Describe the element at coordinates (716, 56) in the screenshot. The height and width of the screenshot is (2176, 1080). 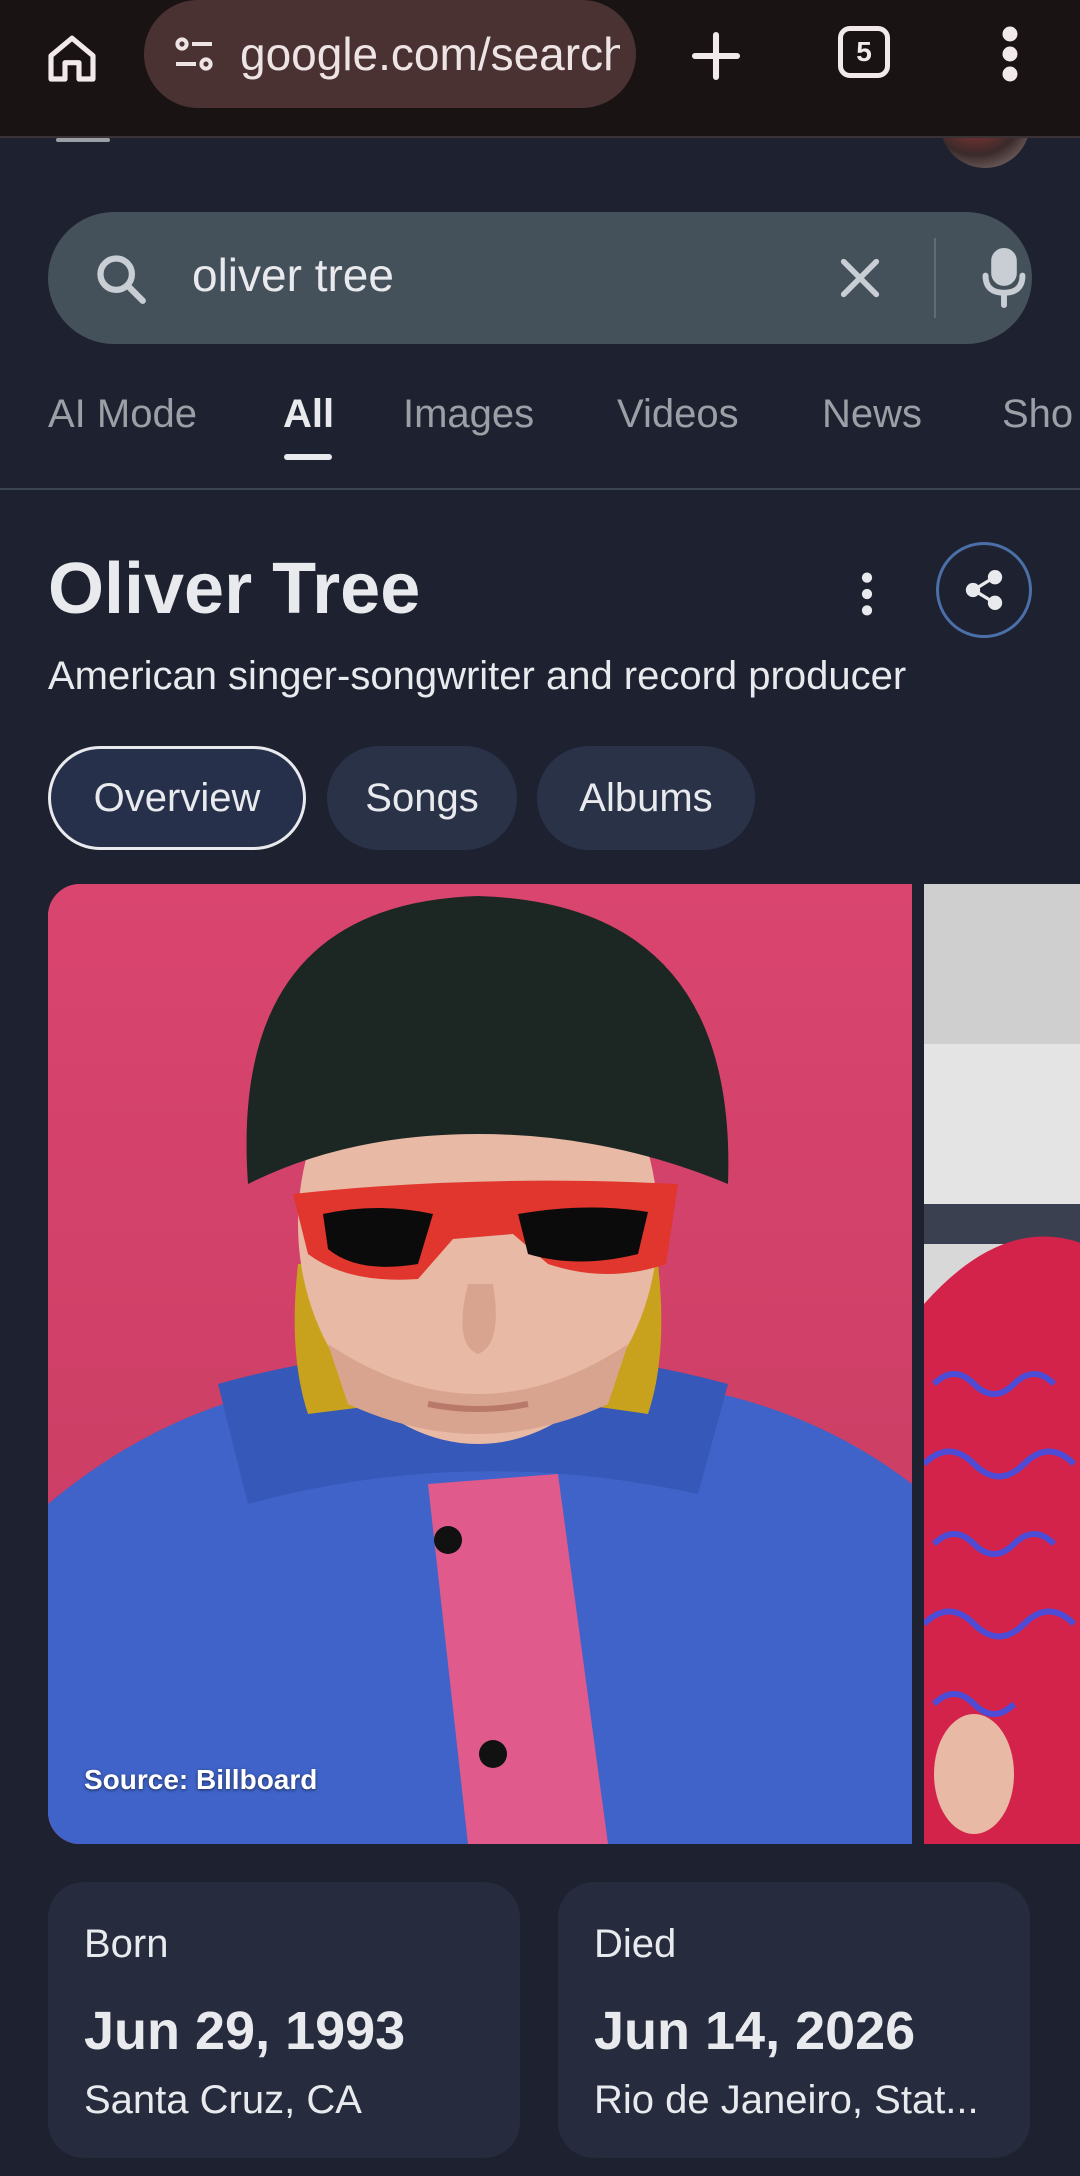
I see `plus-icon` at that location.